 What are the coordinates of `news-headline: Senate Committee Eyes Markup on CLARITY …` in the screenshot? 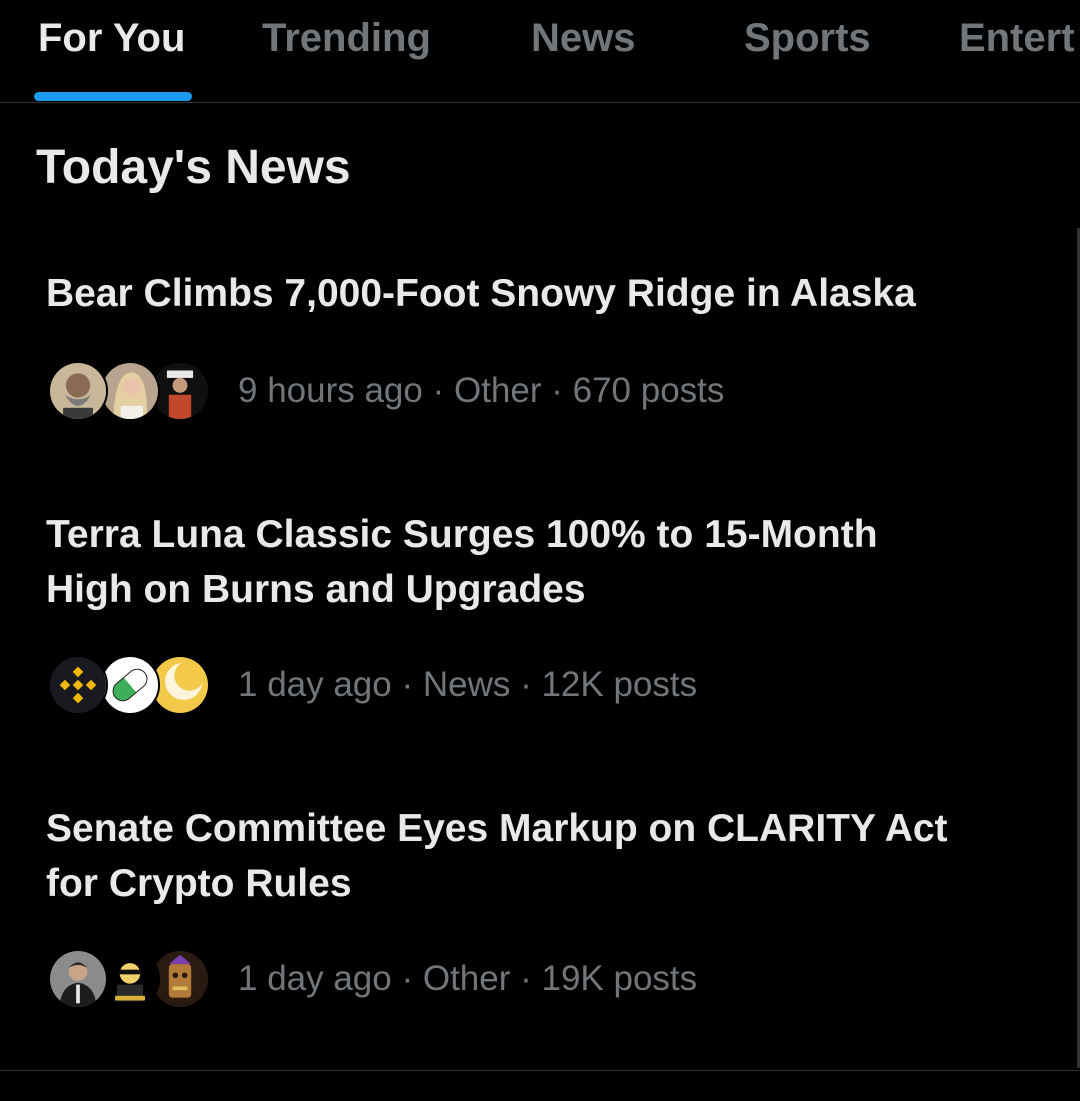 It's located at (541, 856).